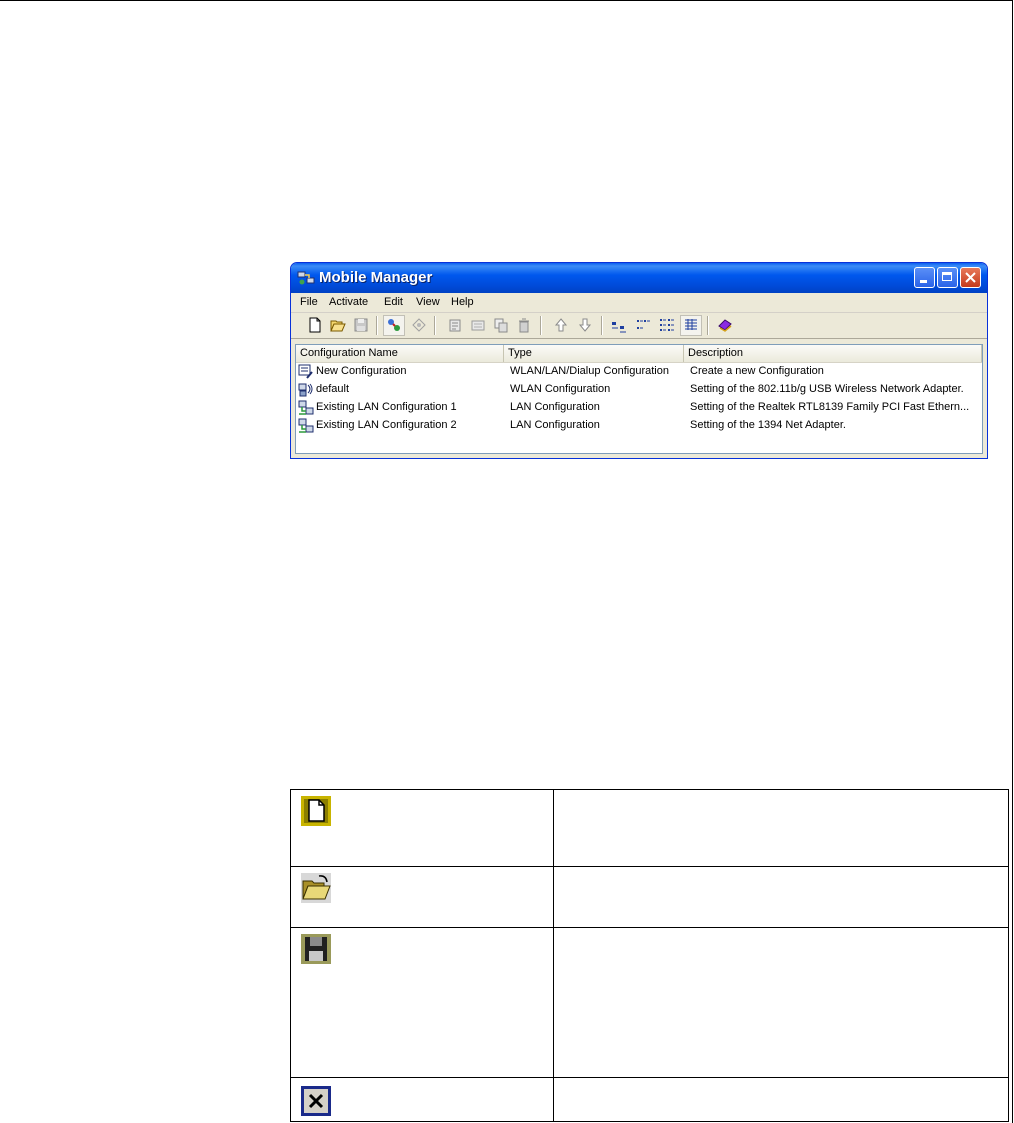 The image size is (1014, 1123). Describe the element at coordinates (585, 325) in the screenshot. I see `move-down-icon` at that location.